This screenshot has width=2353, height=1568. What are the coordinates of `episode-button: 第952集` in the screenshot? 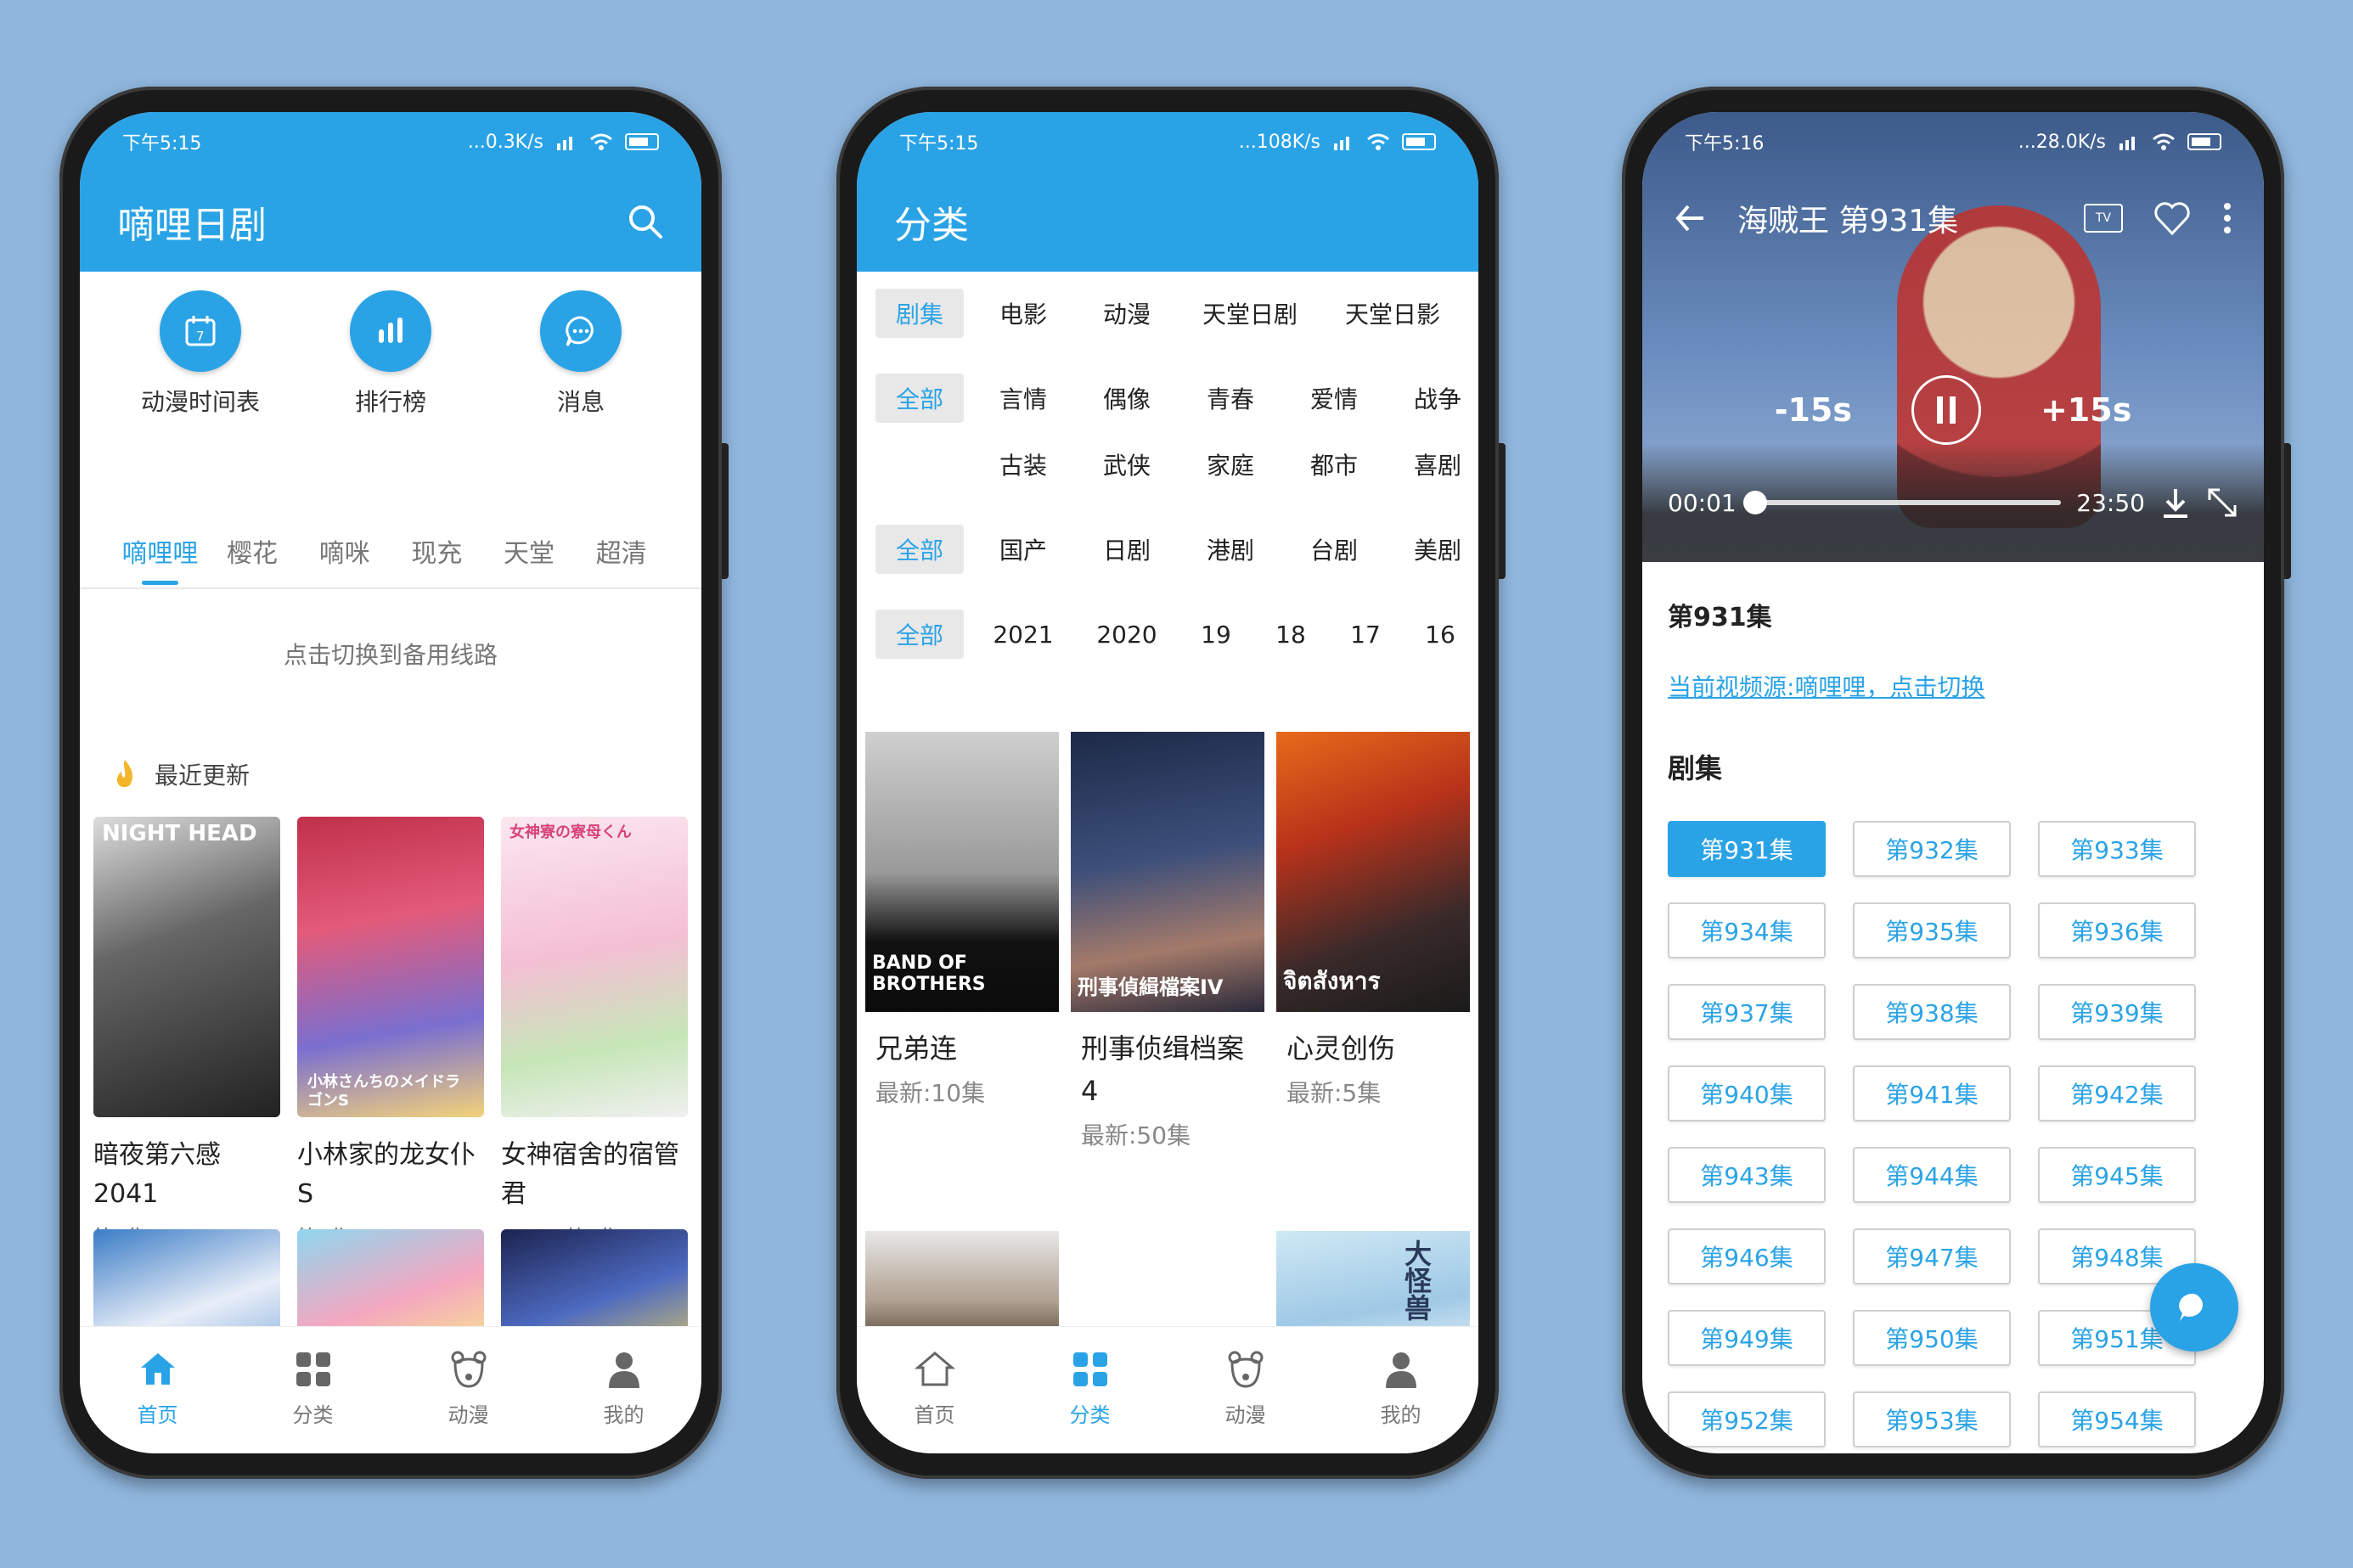 It's located at (1747, 1419).